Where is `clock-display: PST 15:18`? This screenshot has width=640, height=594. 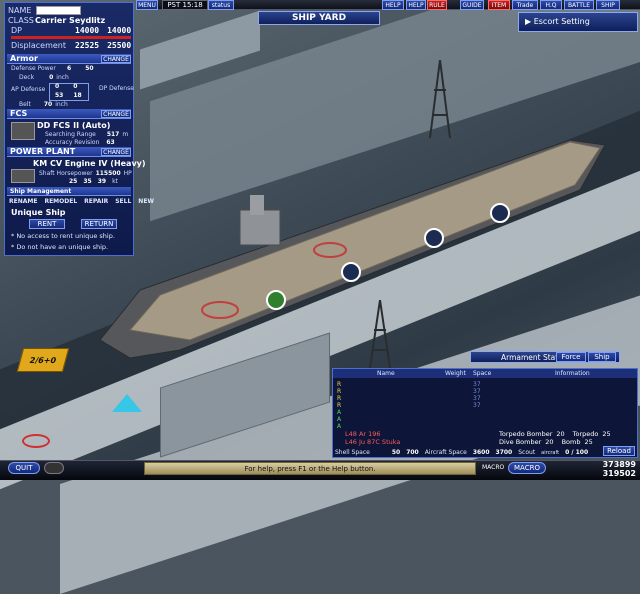 clock-display: PST 15:18 is located at coordinates (185, 5).